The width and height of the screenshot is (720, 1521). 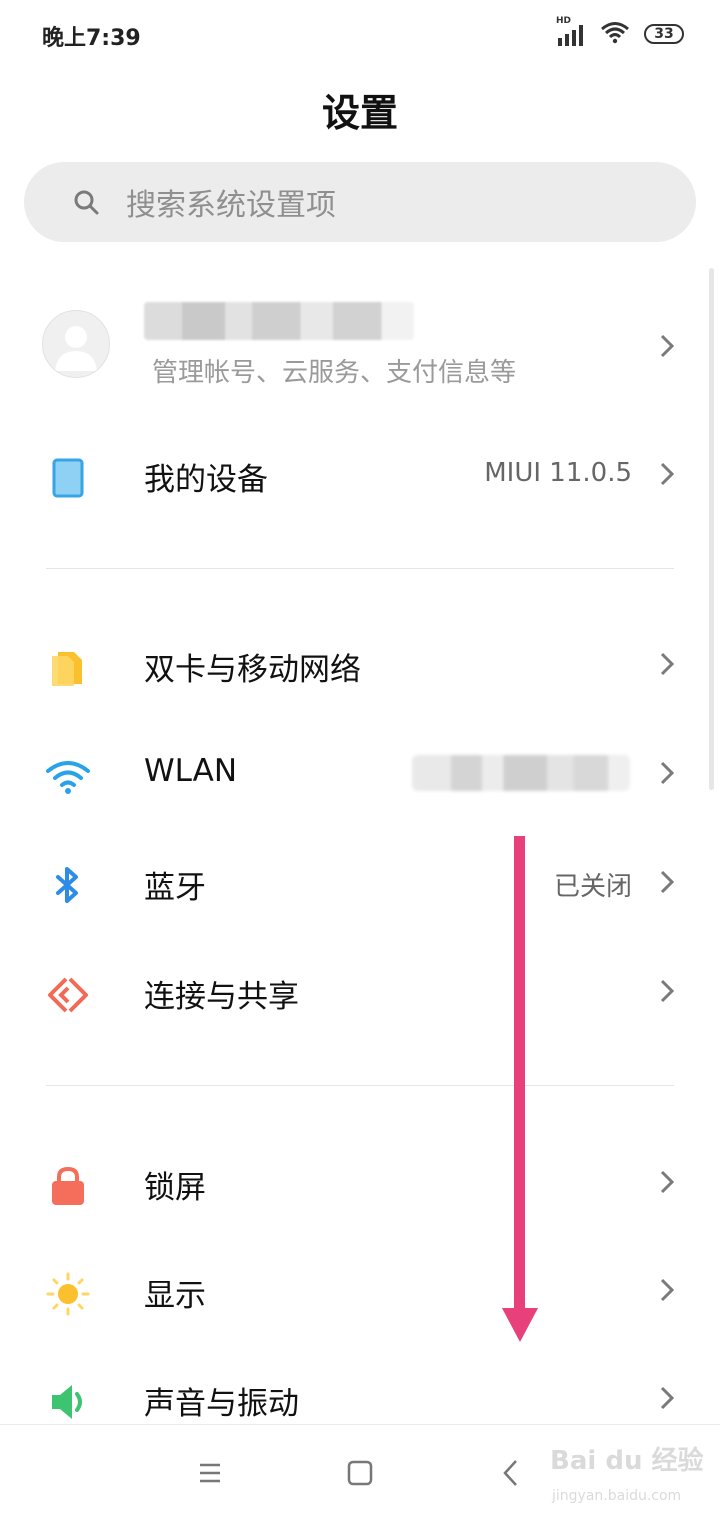 I want to click on search-icon, so click(x=86, y=202).